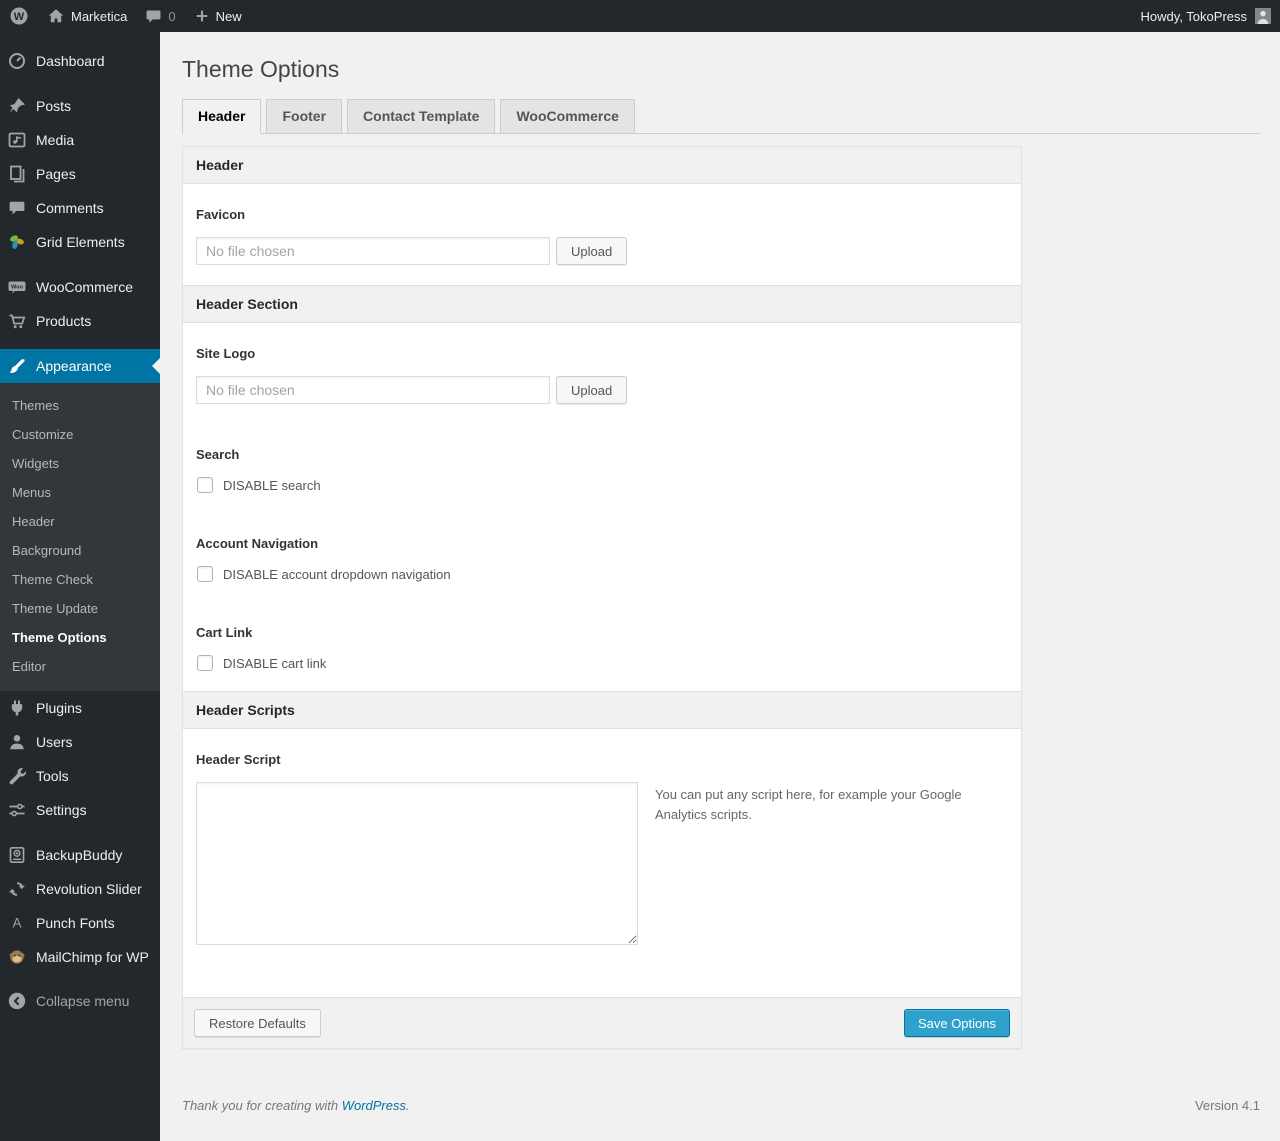 The width and height of the screenshot is (1280, 1141). I want to click on site-logo-field: Site Logo Upload, so click(602, 373).